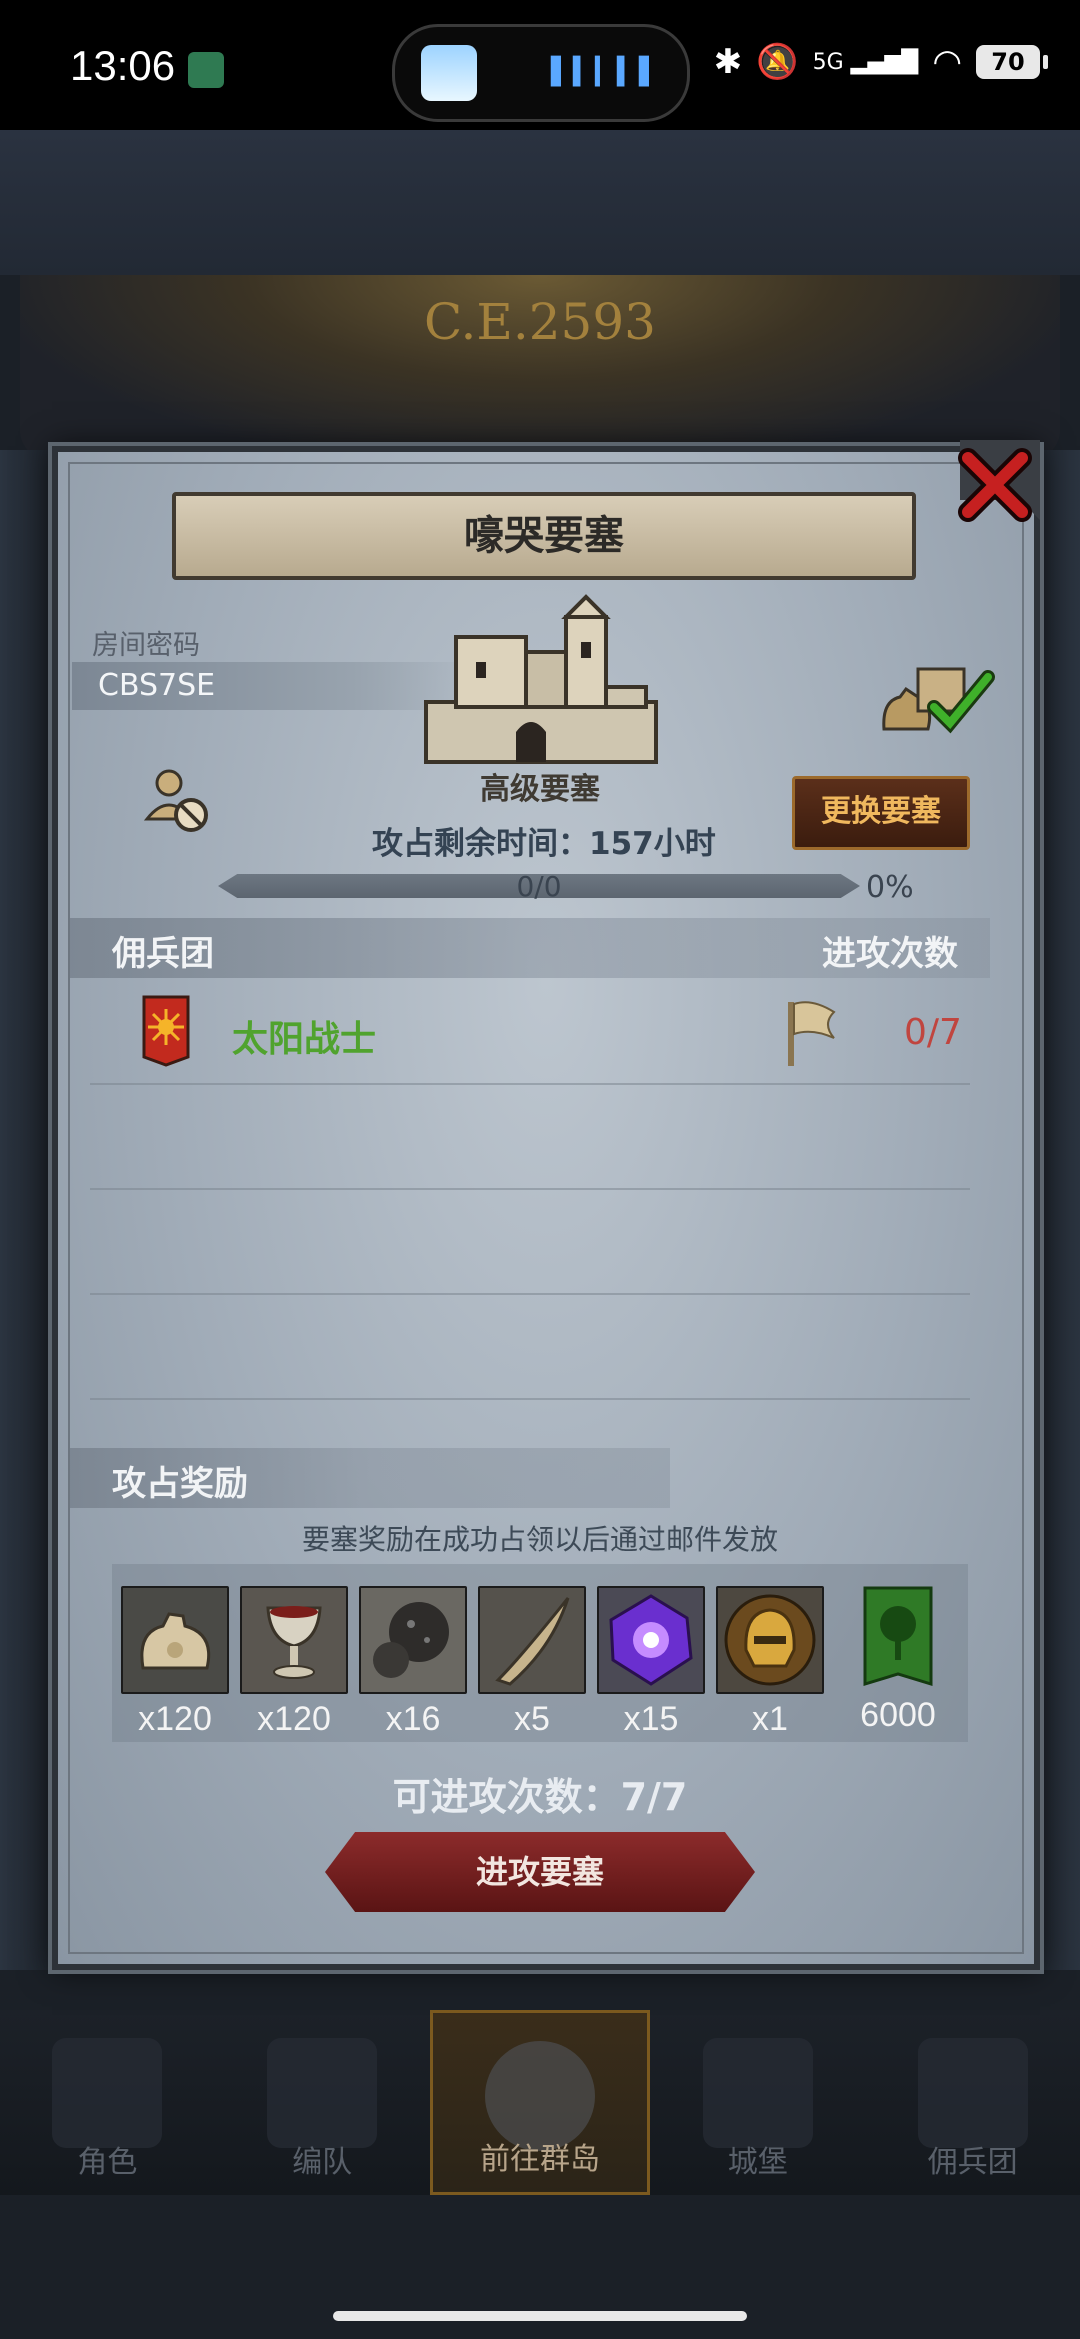 This screenshot has height=2339, width=1080. What do you see at coordinates (540, 2316) in the screenshot?
I see `home-indicator` at bounding box center [540, 2316].